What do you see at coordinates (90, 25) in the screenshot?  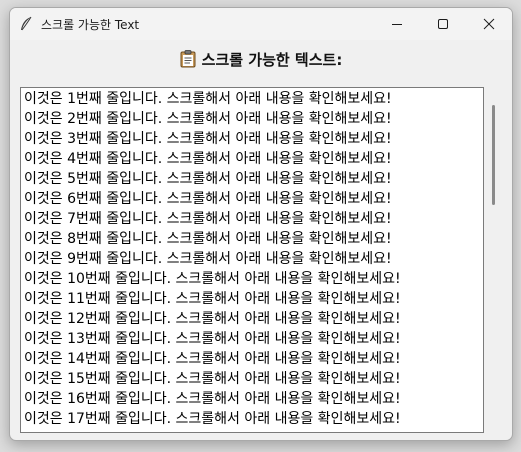 I see `window-title: 스크롤 가능한 Text` at bounding box center [90, 25].